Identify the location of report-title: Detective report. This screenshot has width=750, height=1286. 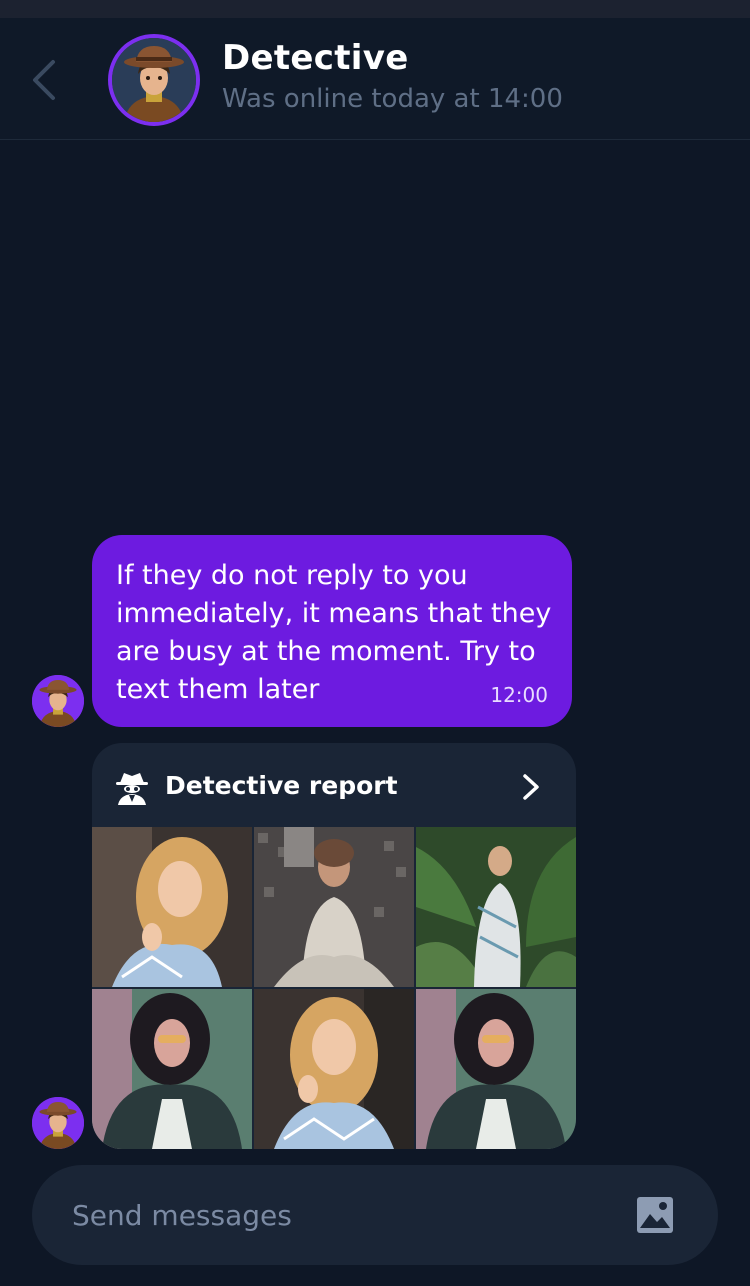
(281, 785).